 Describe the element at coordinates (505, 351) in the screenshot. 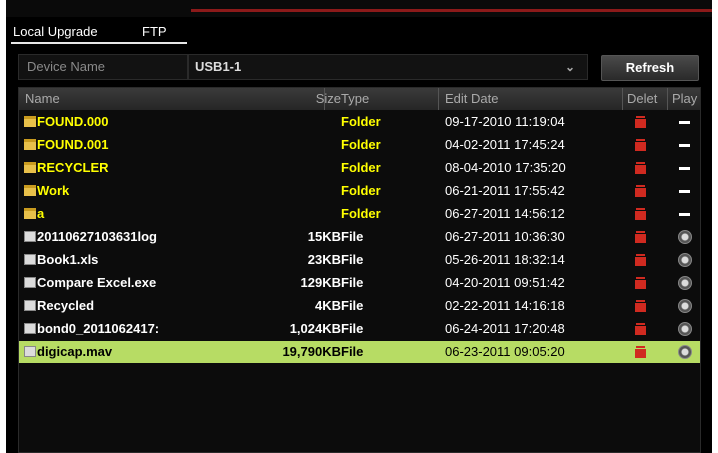

I see `file-edit-date: 06-23-2011 09:05:20` at that location.